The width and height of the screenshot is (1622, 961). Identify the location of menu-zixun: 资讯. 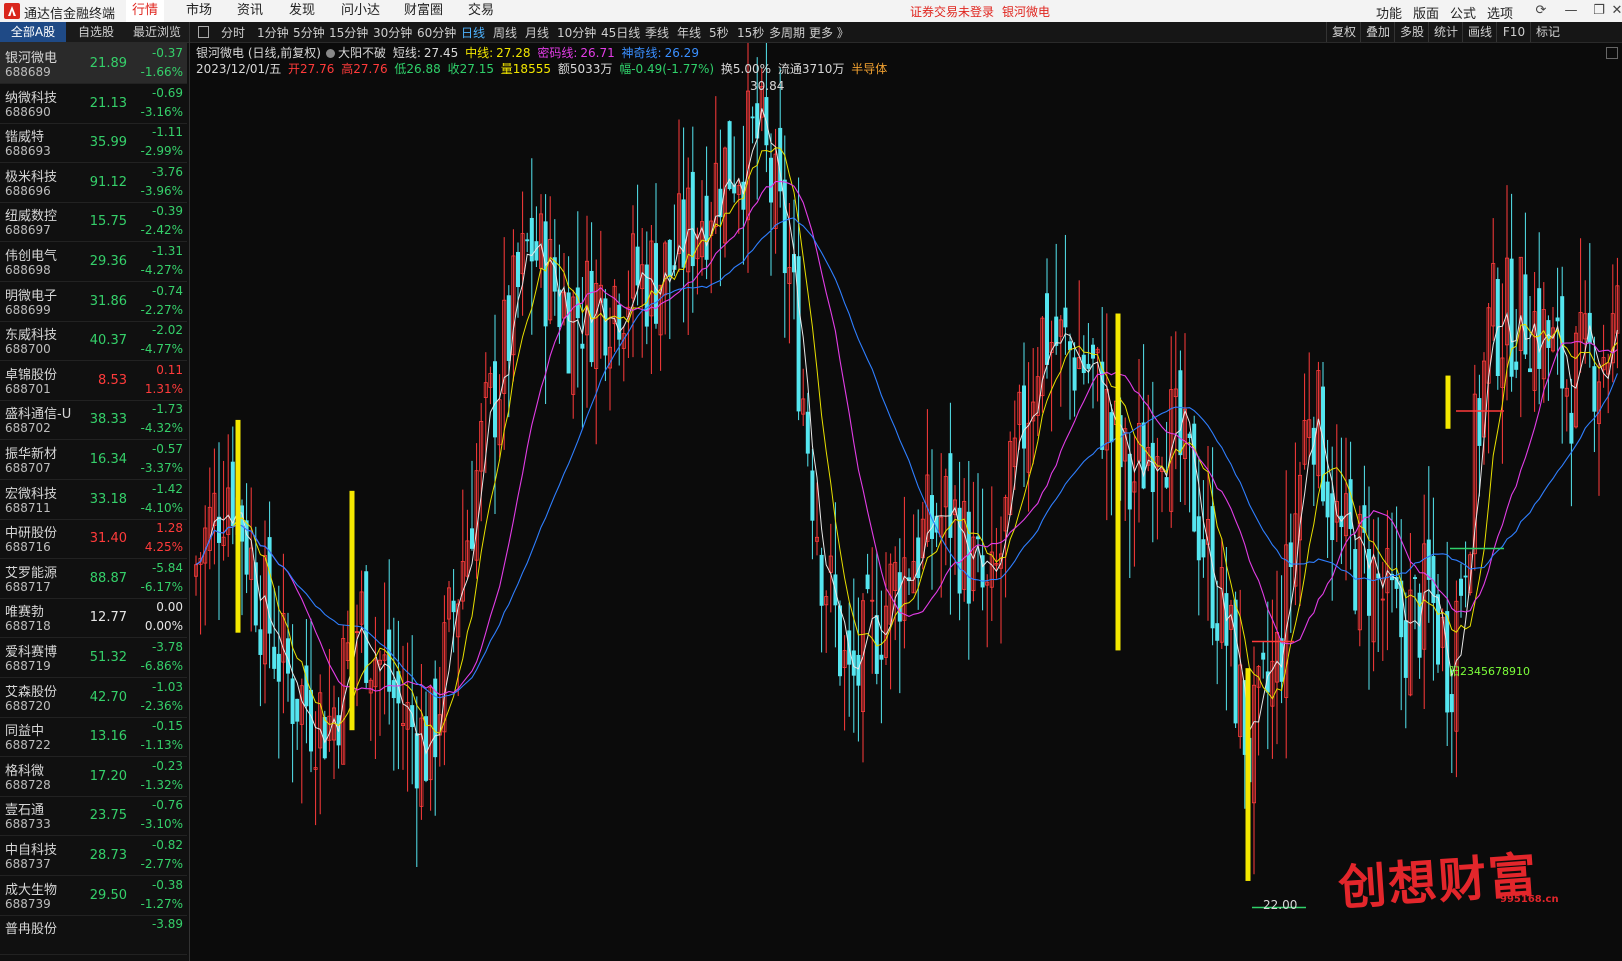
(250, 11).